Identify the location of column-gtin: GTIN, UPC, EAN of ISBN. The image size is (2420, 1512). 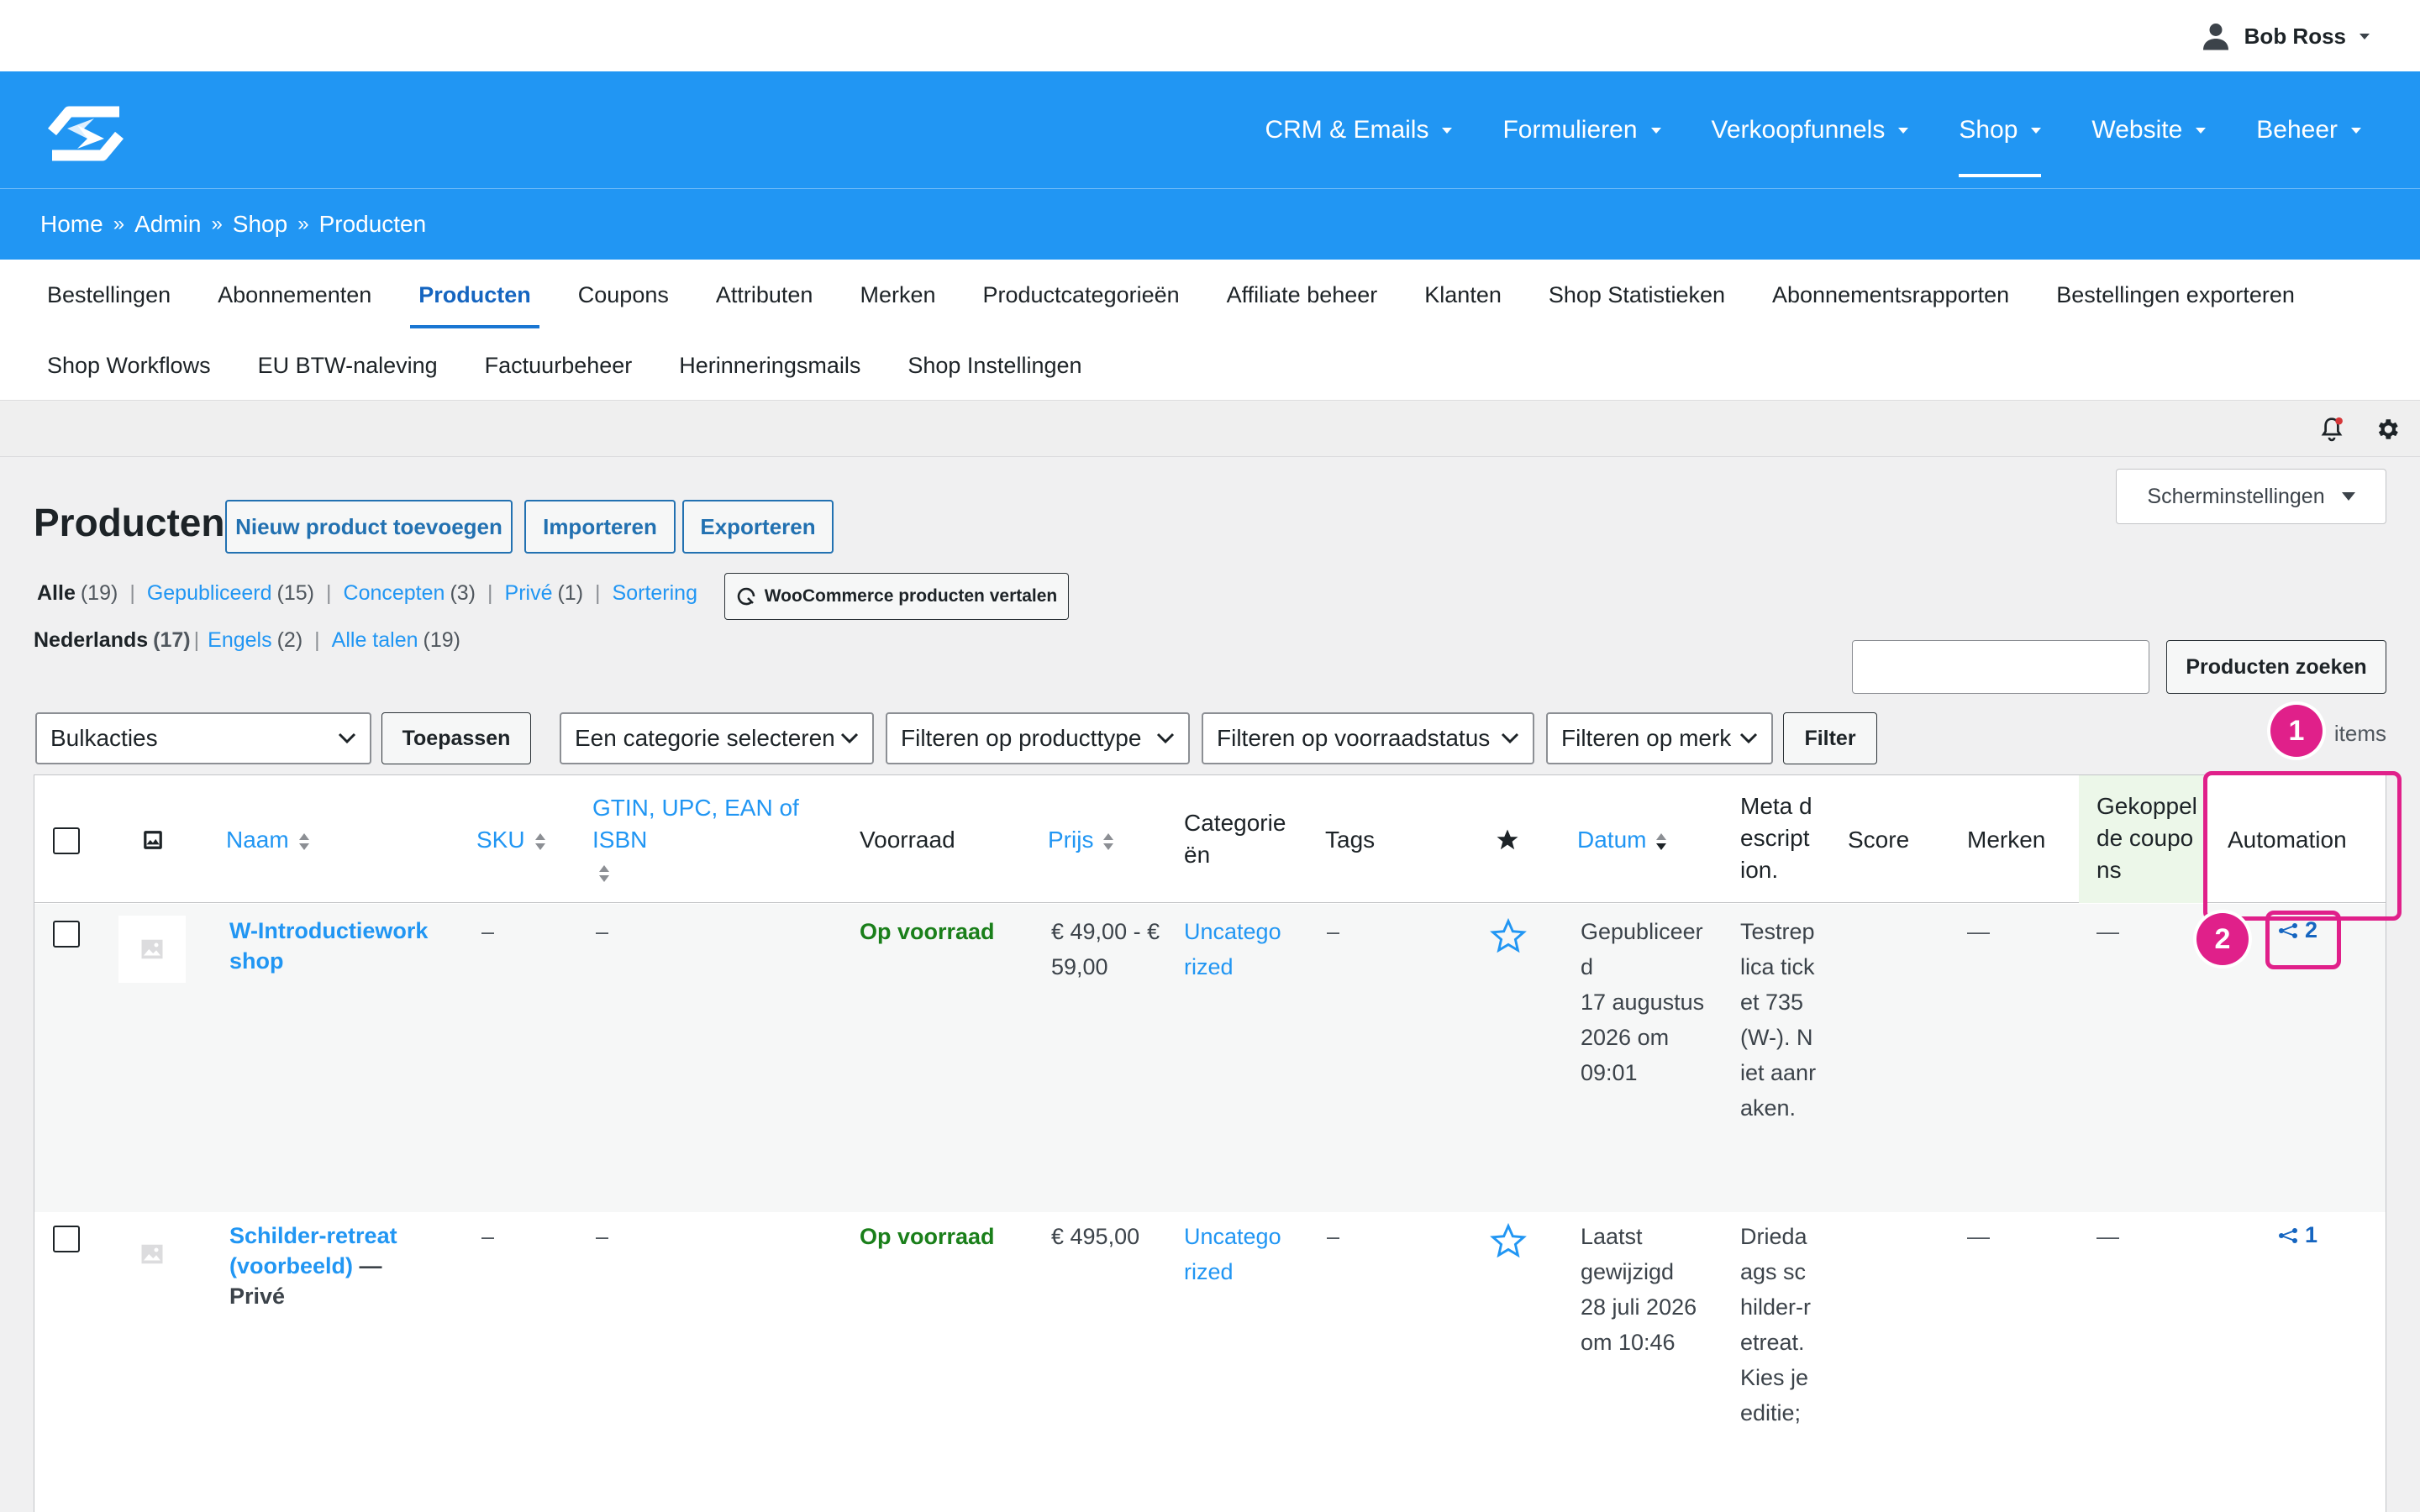
(702, 840).